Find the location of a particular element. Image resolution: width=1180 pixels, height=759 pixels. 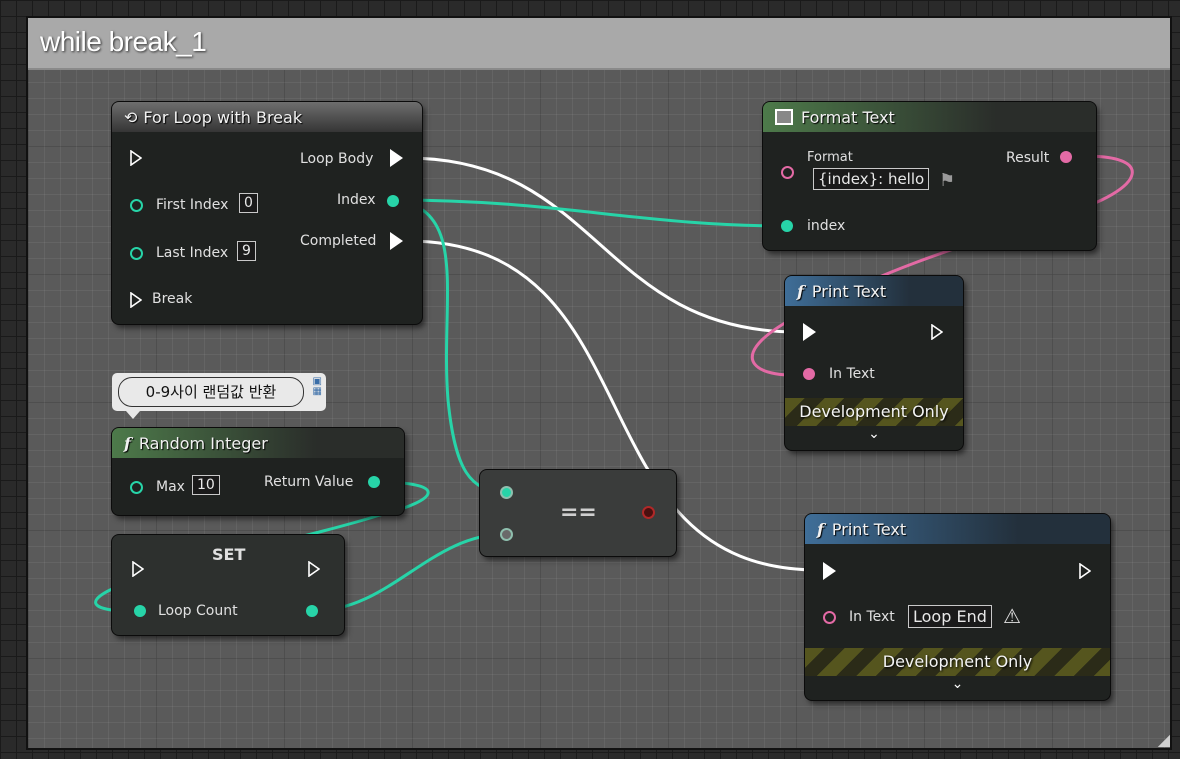

format-index-label: index is located at coordinates (826, 226).